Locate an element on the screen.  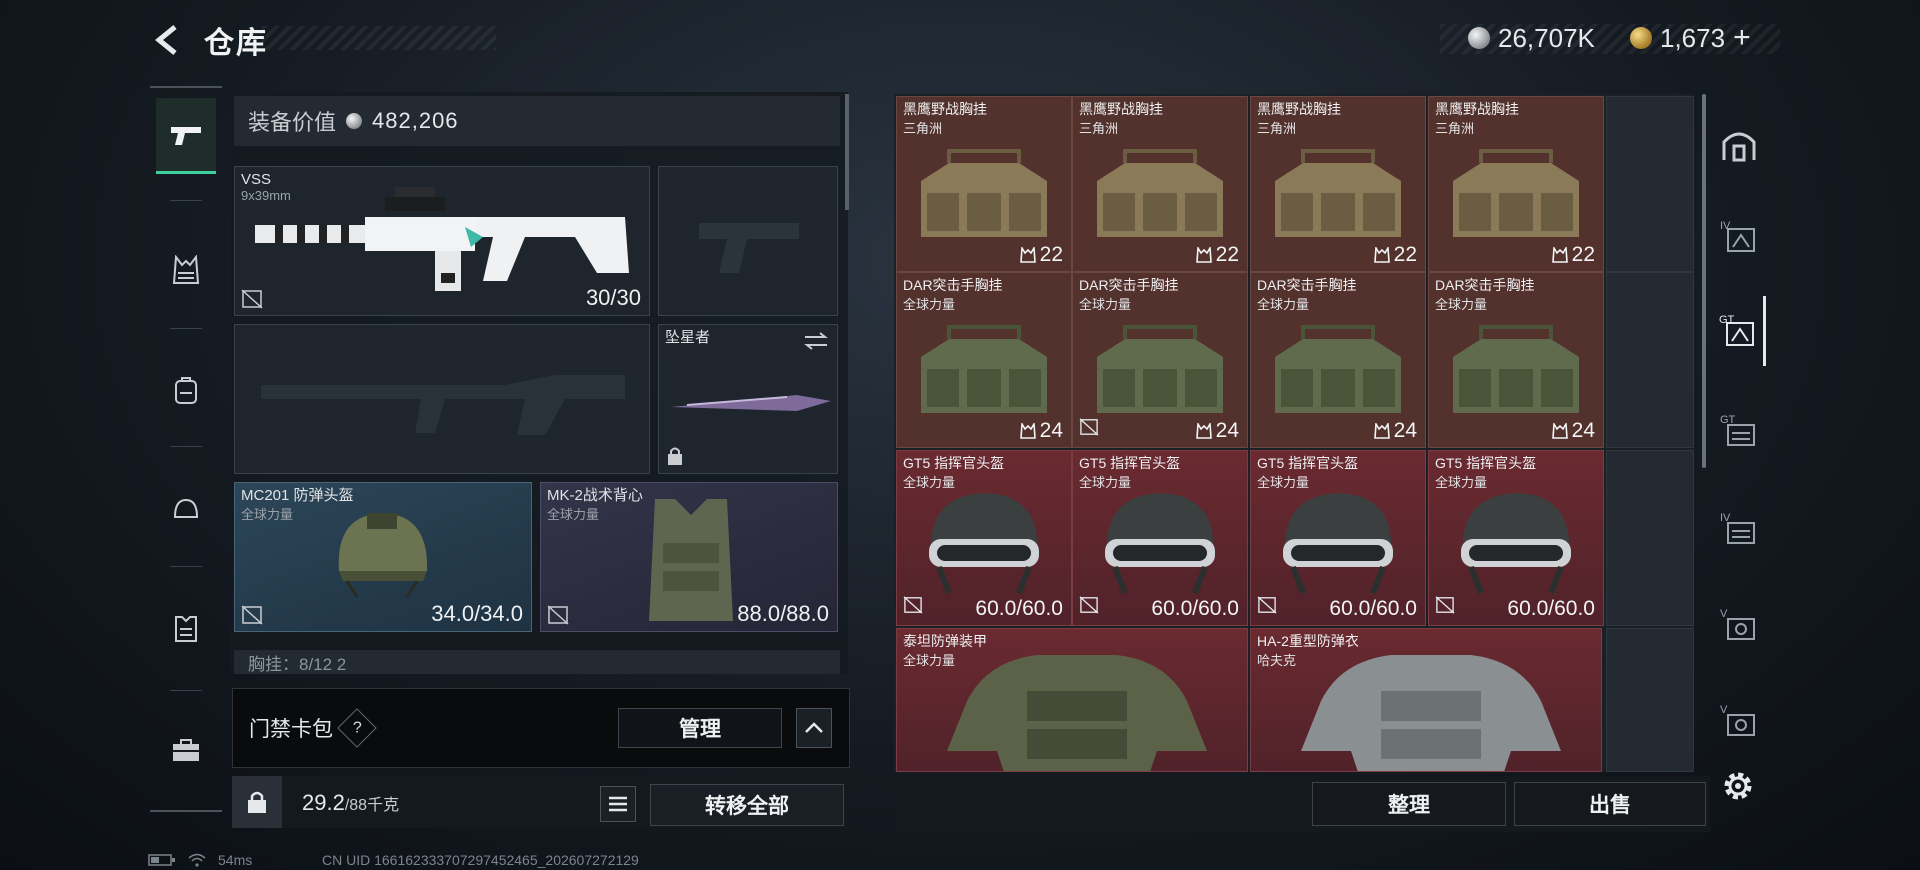
armor-slot: MK-2战术背心 全球力量 88.0/88.0 is located at coordinates (689, 557).